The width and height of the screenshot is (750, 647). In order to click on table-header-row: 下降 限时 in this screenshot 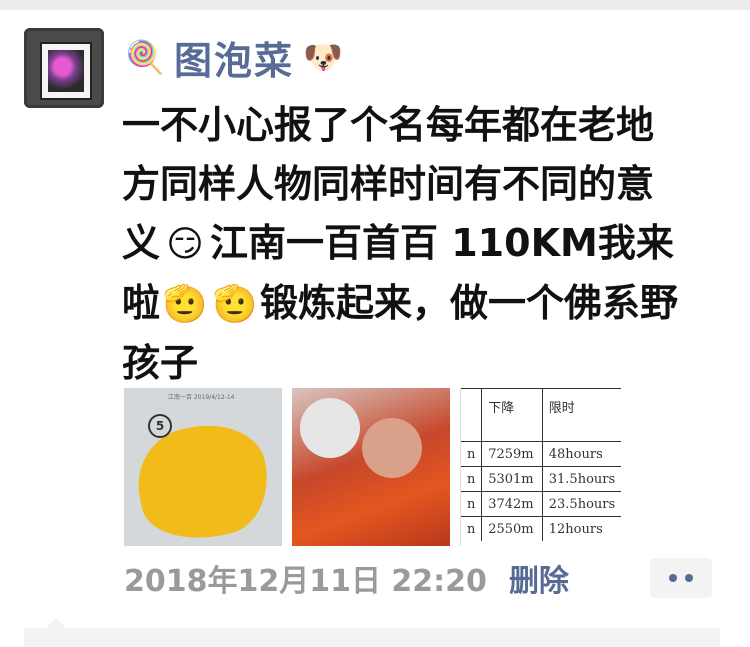, I will do `click(541, 415)`.